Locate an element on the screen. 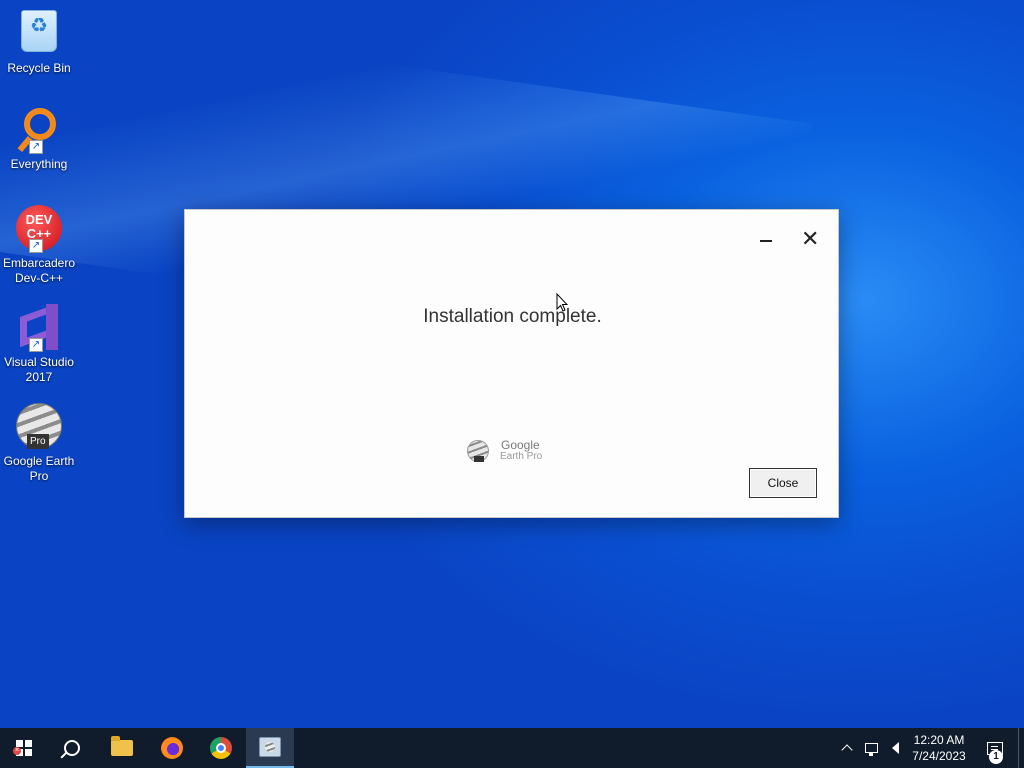 This screenshot has width=1024, height=768. desktop-icon-label: Recycle Bin is located at coordinates (39, 68).